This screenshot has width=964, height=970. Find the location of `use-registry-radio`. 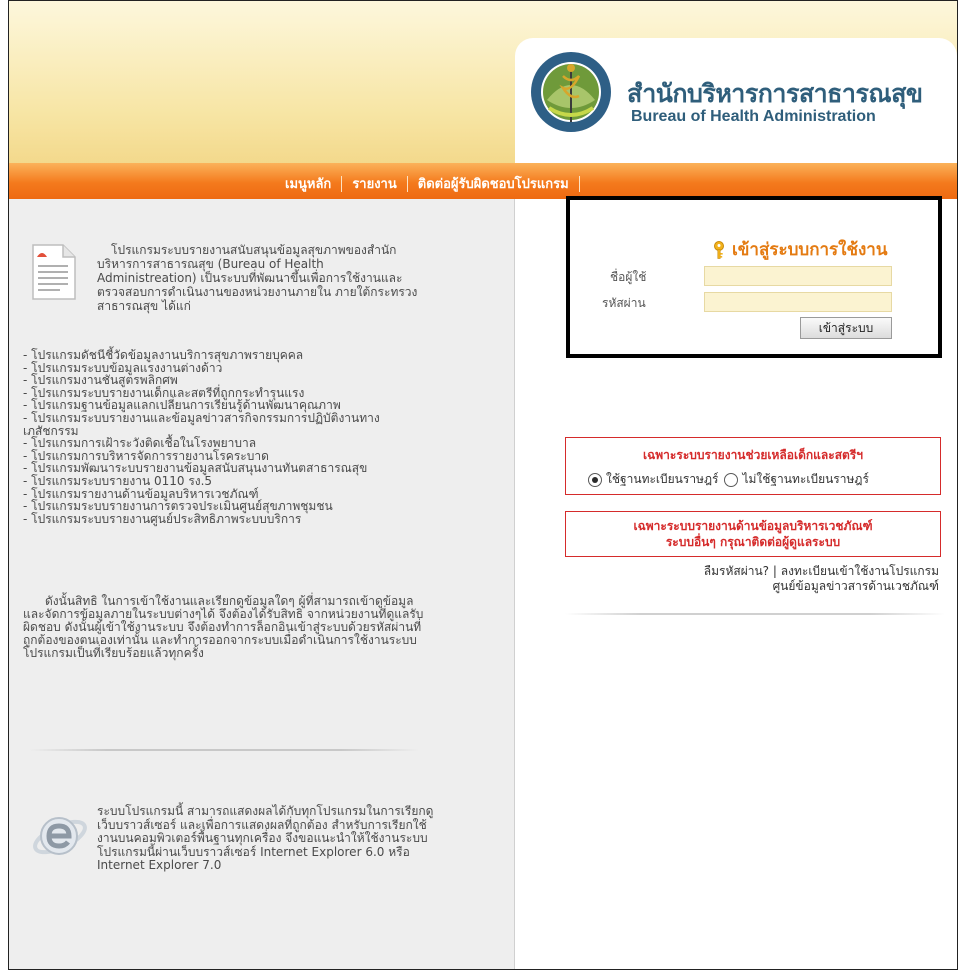

use-registry-radio is located at coordinates (595, 479).